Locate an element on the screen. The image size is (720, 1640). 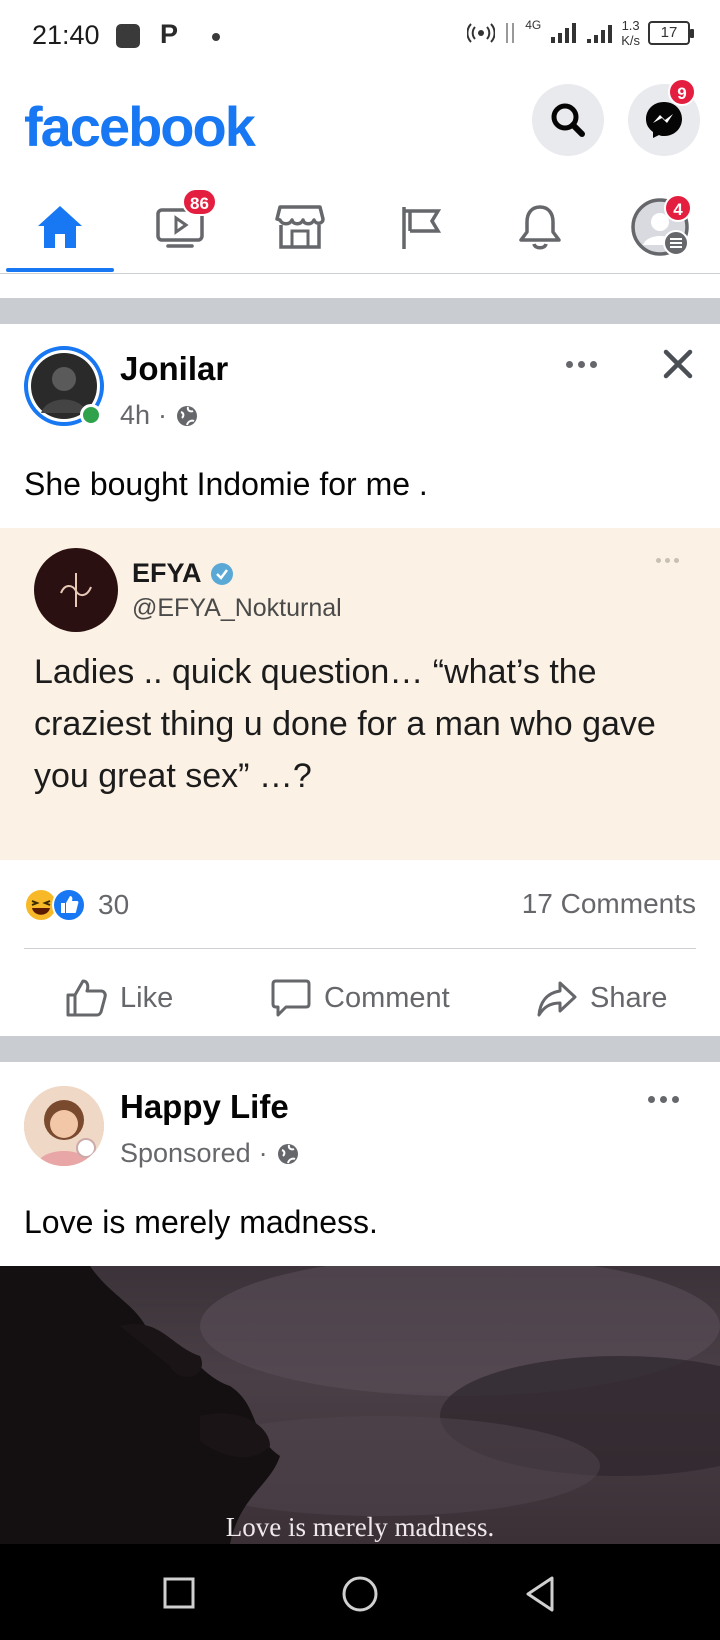
app-header: facebook 9 is located at coordinates (360, 127).